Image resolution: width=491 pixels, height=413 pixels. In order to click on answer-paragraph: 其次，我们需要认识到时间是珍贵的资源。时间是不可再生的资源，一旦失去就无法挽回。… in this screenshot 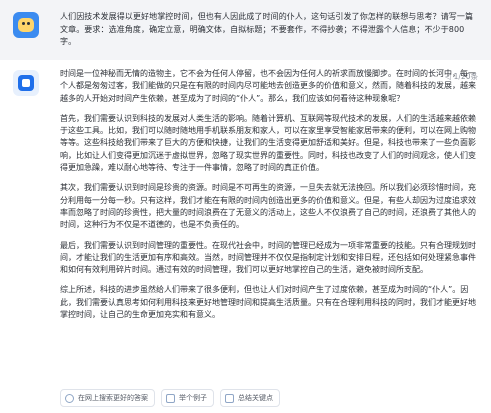, I will do `click(268, 206)`.